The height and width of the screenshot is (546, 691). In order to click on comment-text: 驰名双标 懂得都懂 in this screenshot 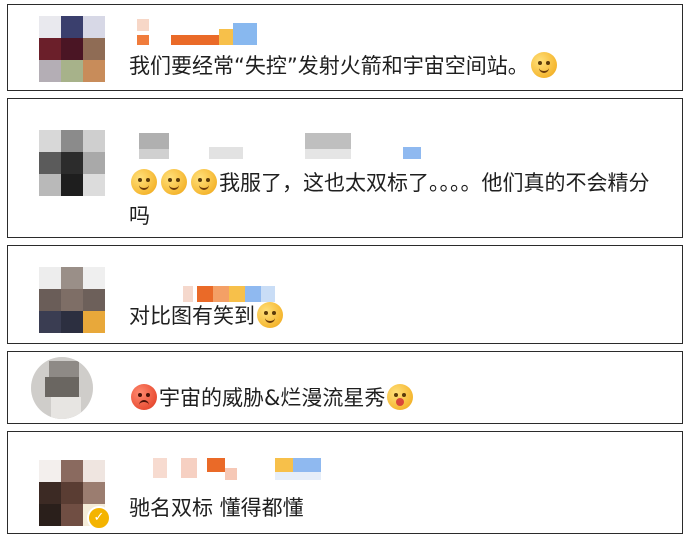, I will do `click(395, 508)`.